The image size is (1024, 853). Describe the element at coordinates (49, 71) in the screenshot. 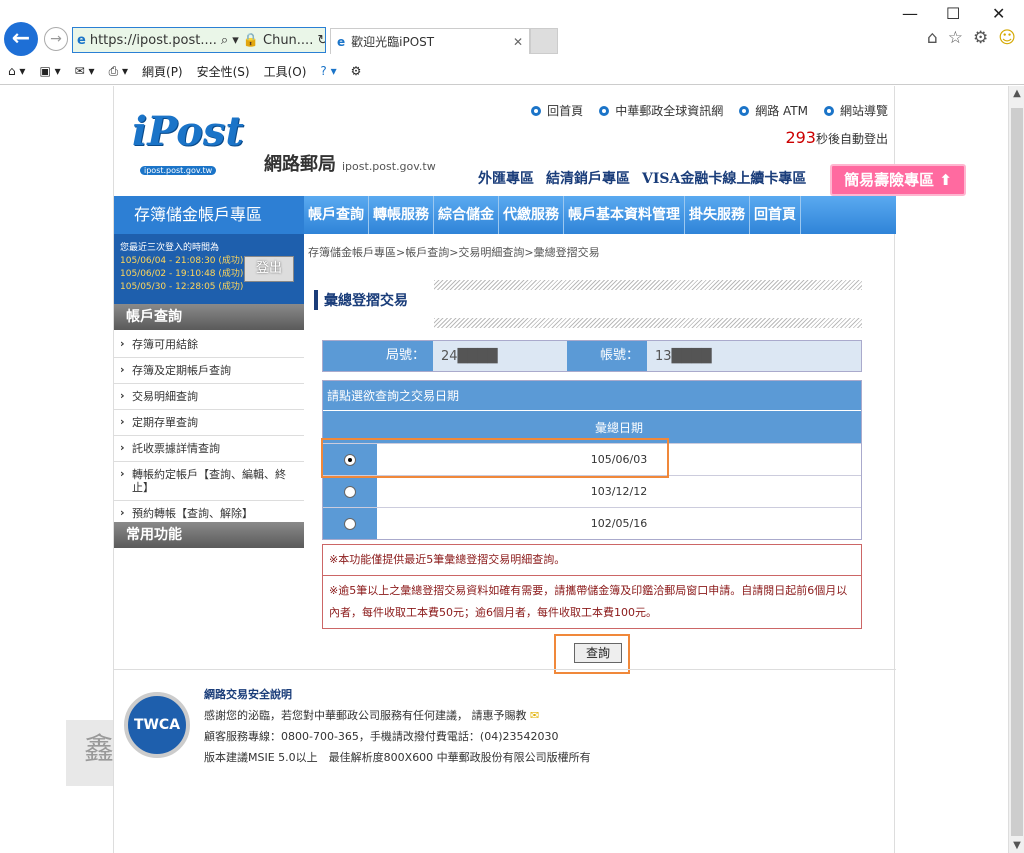

I see `feeds-icon: ▣ ▾` at that location.